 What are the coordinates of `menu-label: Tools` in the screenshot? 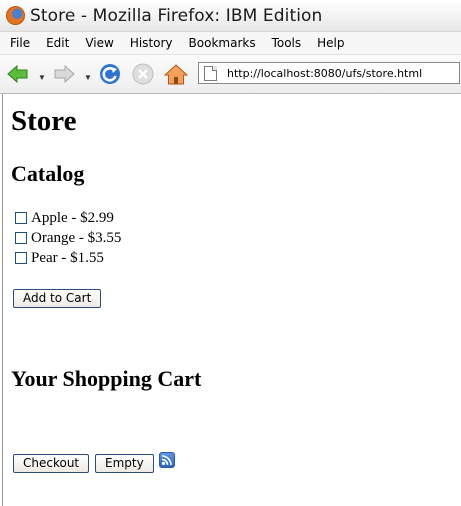 It's located at (286, 43).